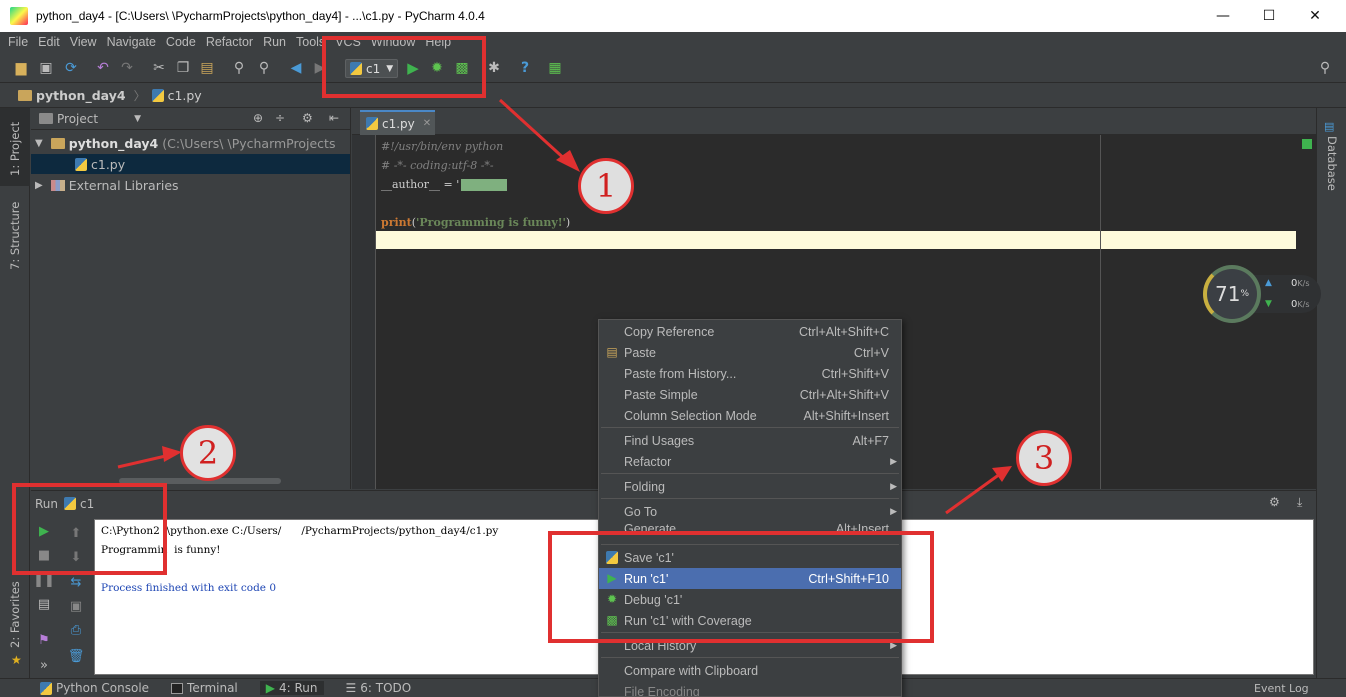  Describe the element at coordinates (137, 119) in the screenshot. I see `chevron-down-icon: ▼` at that location.